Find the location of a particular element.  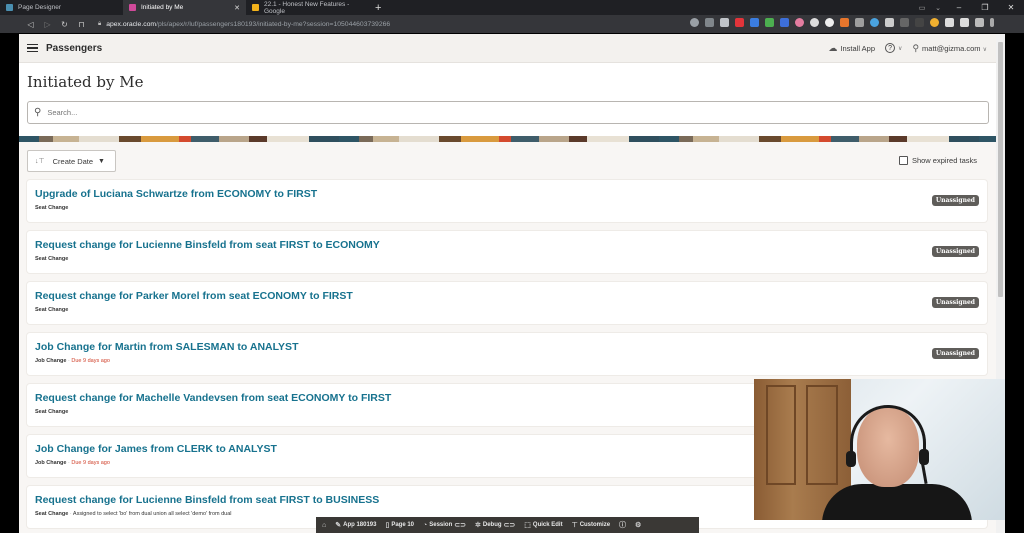

minimize-button: – is located at coordinates (959, 7).